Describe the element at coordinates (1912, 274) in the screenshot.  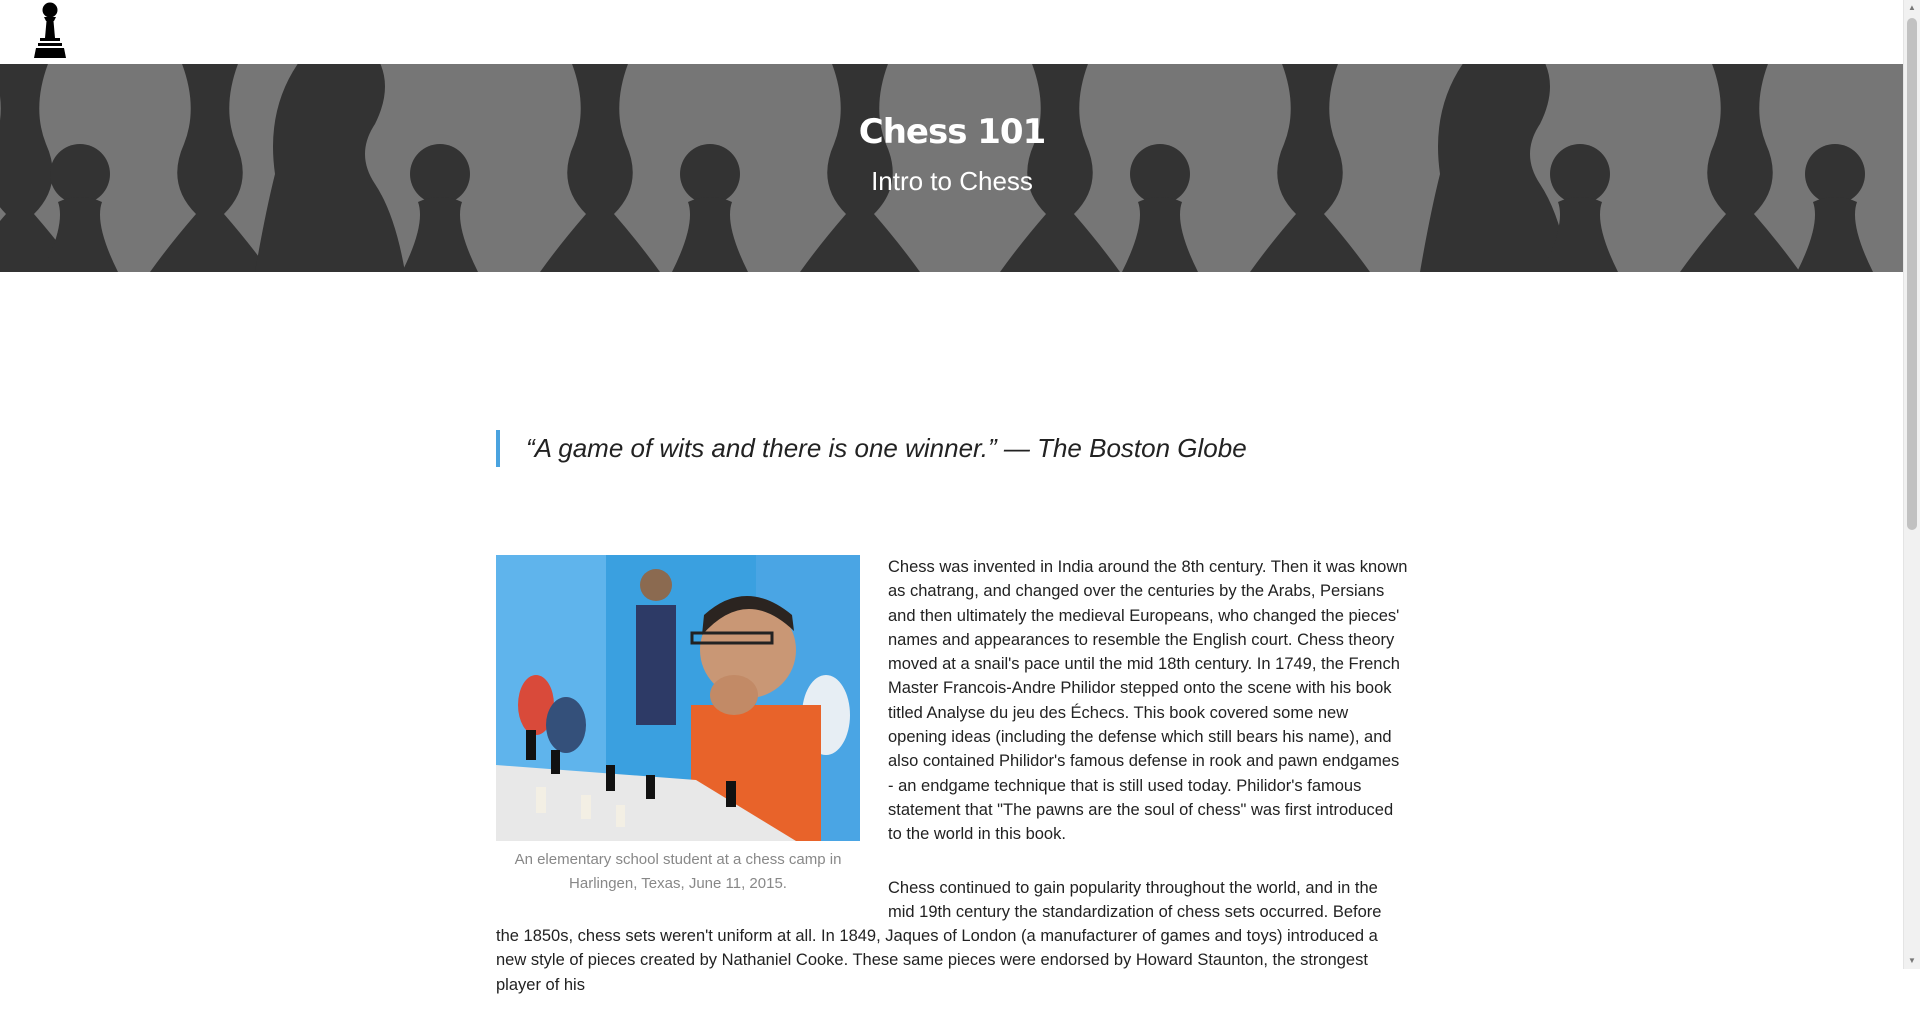
I see `scrollbar-thumb` at that location.